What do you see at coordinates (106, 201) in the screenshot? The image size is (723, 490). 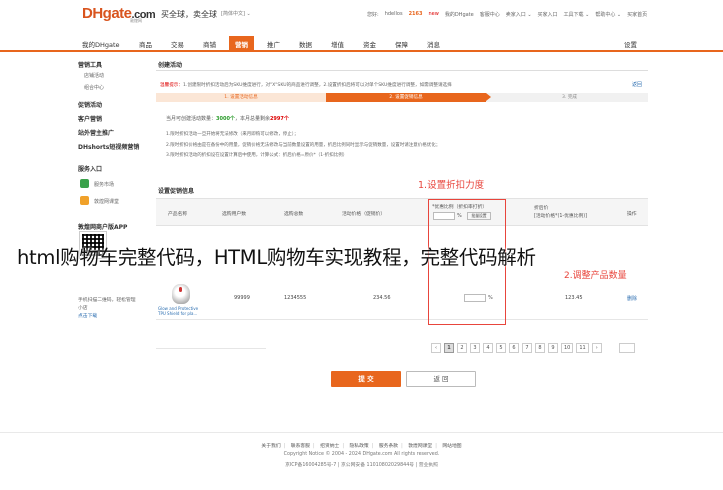 I see `sidebar-item-classroom: 敦煌网课堂` at bounding box center [106, 201].